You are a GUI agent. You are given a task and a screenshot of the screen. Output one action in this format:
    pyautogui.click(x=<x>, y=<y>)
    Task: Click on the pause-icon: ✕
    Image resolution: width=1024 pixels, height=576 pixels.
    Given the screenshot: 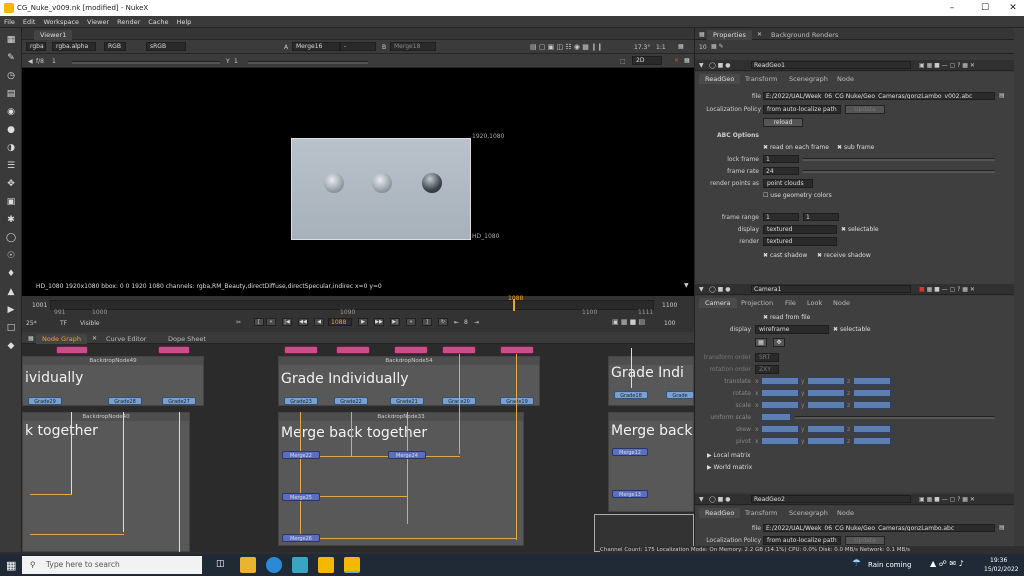 What is the action you would take?
    pyautogui.click(x=676, y=60)
    